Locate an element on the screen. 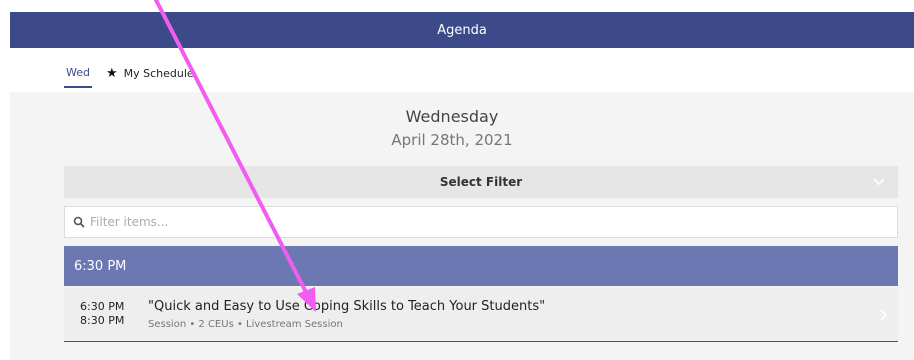 The width and height of the screenshot is (914, 360). tab-label: My Schedule is located at coordinates (158, 73).